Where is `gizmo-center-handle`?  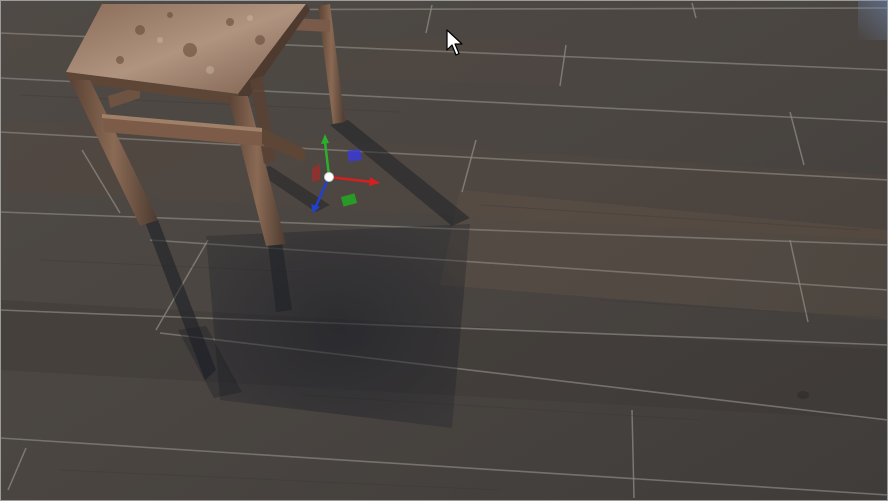 gizmo-center-handle is located at coordinates (329, 177).